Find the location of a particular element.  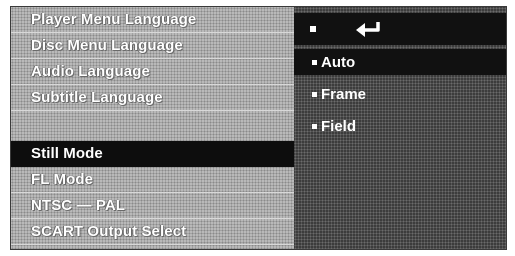

menu-item-label: Audio Language is located at coordinates (90, 71).